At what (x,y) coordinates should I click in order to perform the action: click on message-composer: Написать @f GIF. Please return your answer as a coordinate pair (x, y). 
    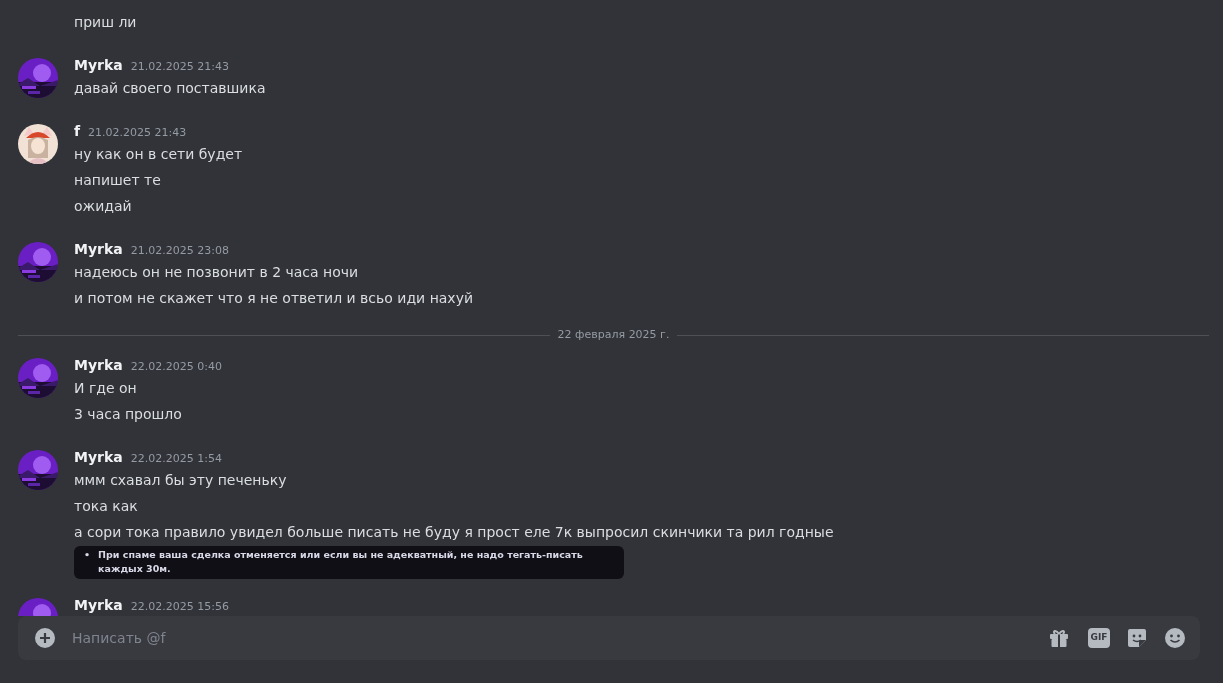
    Looking at the image, I should click on (609, 638).